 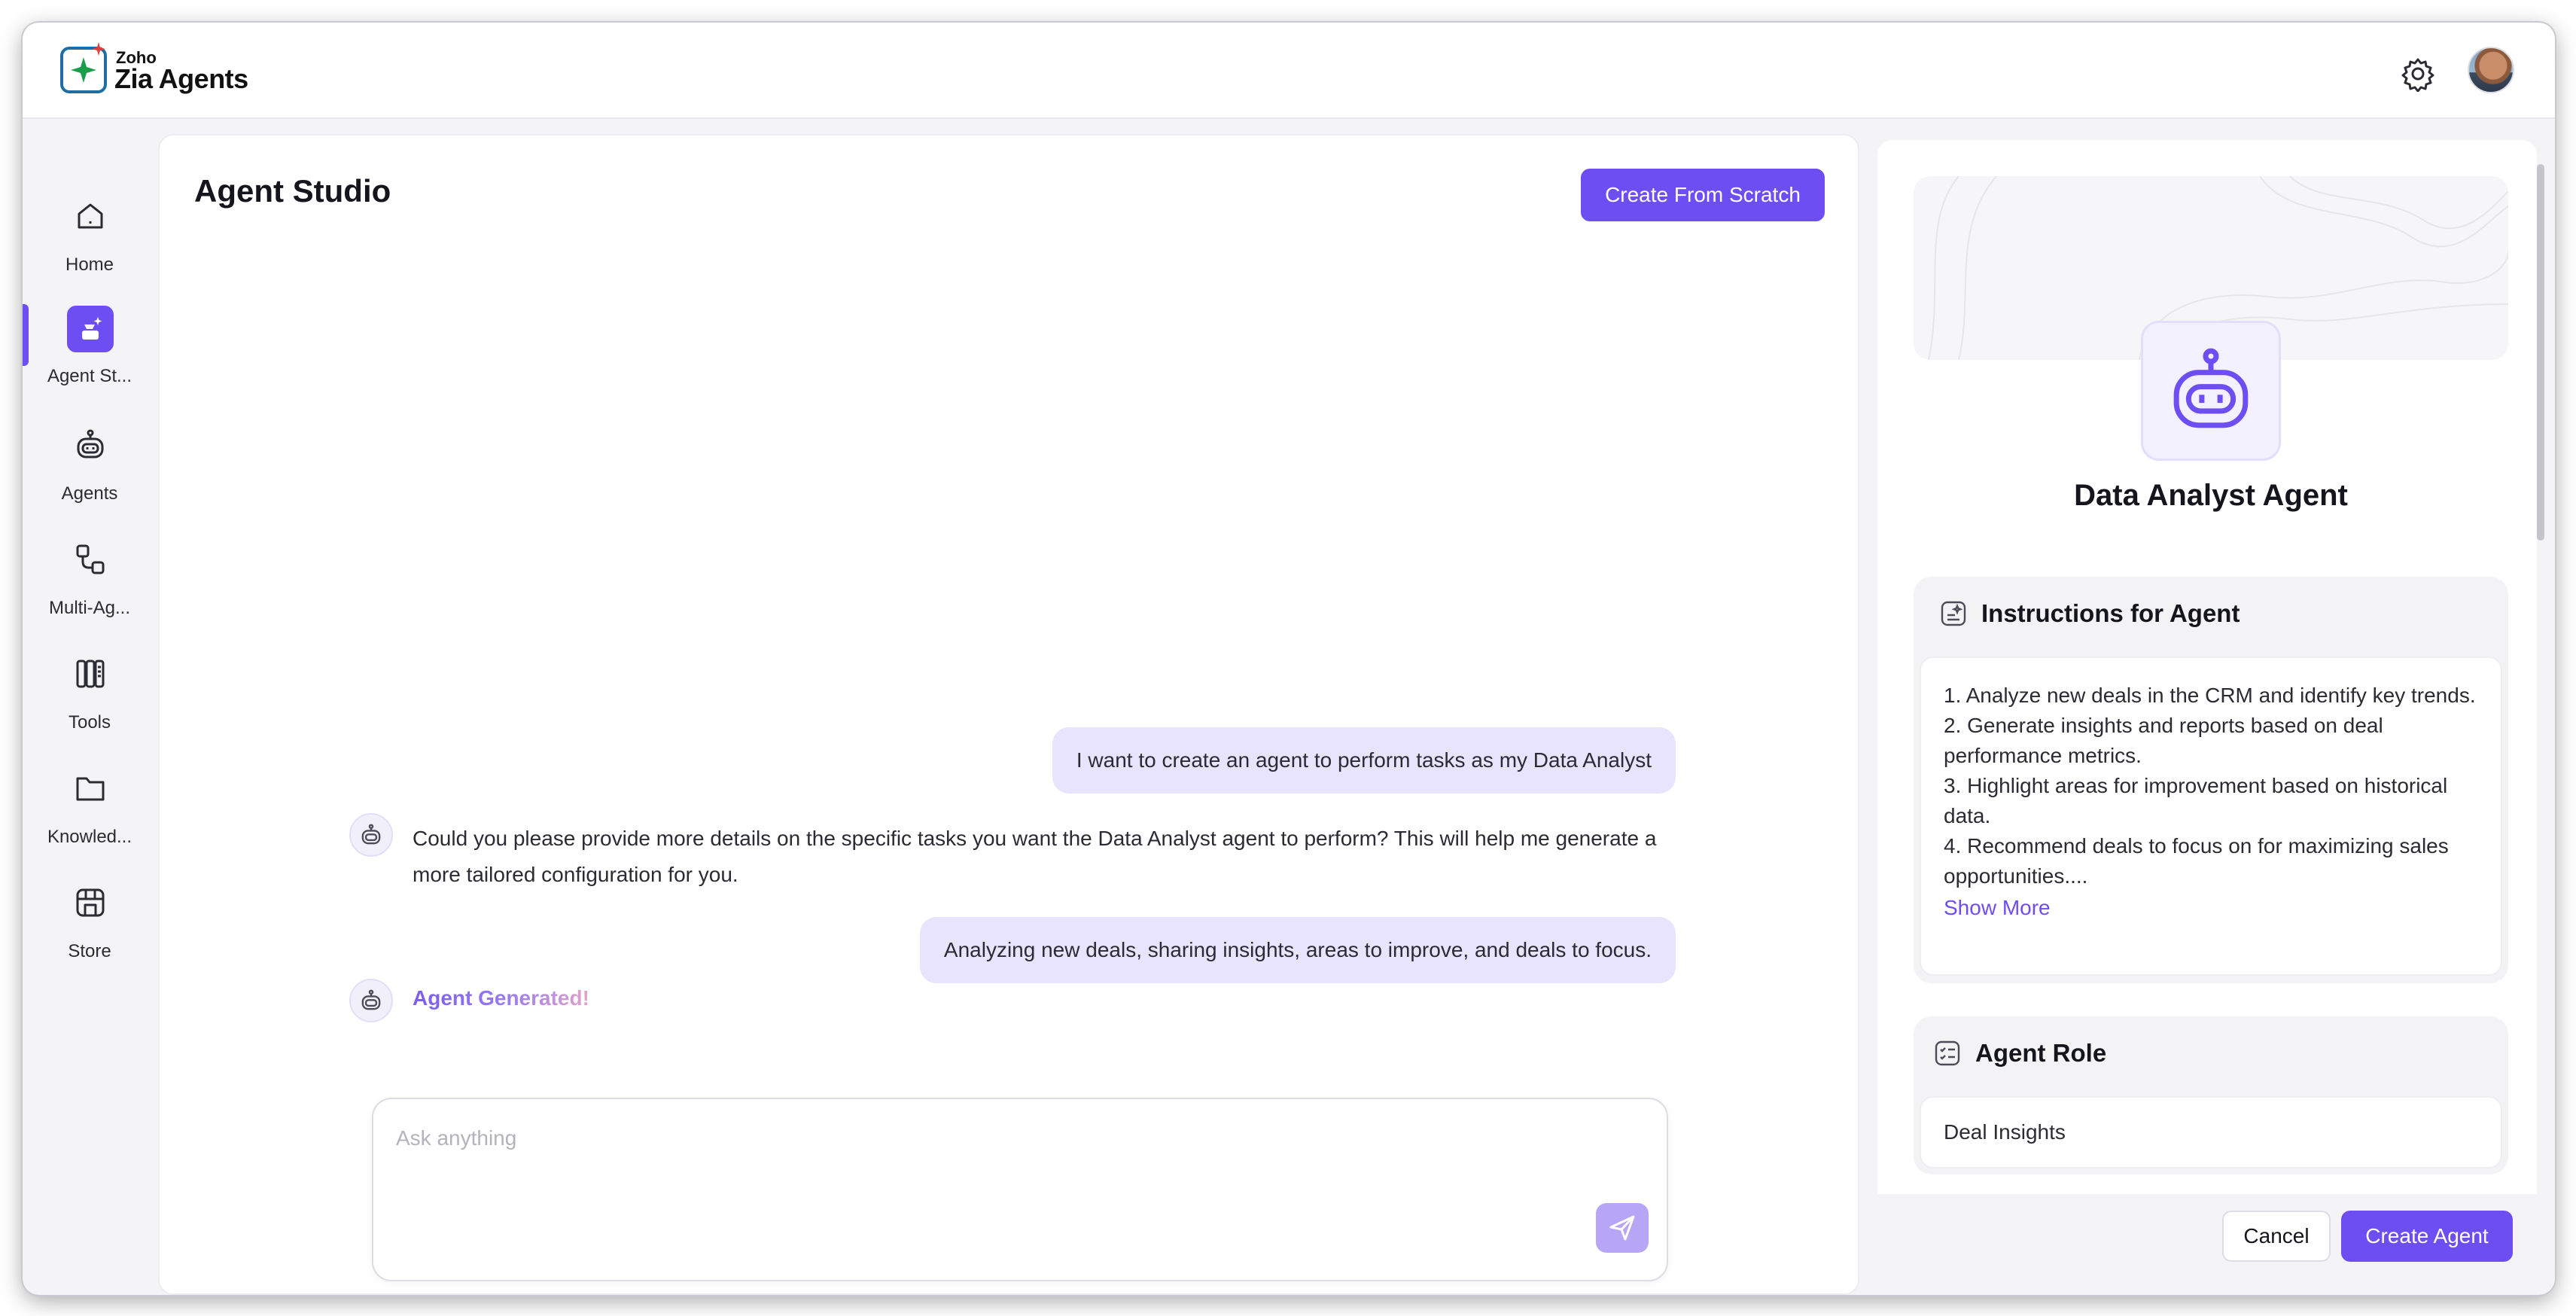 I want to click on section-title: Instructions for Agent, so click(x=2111, y=613).